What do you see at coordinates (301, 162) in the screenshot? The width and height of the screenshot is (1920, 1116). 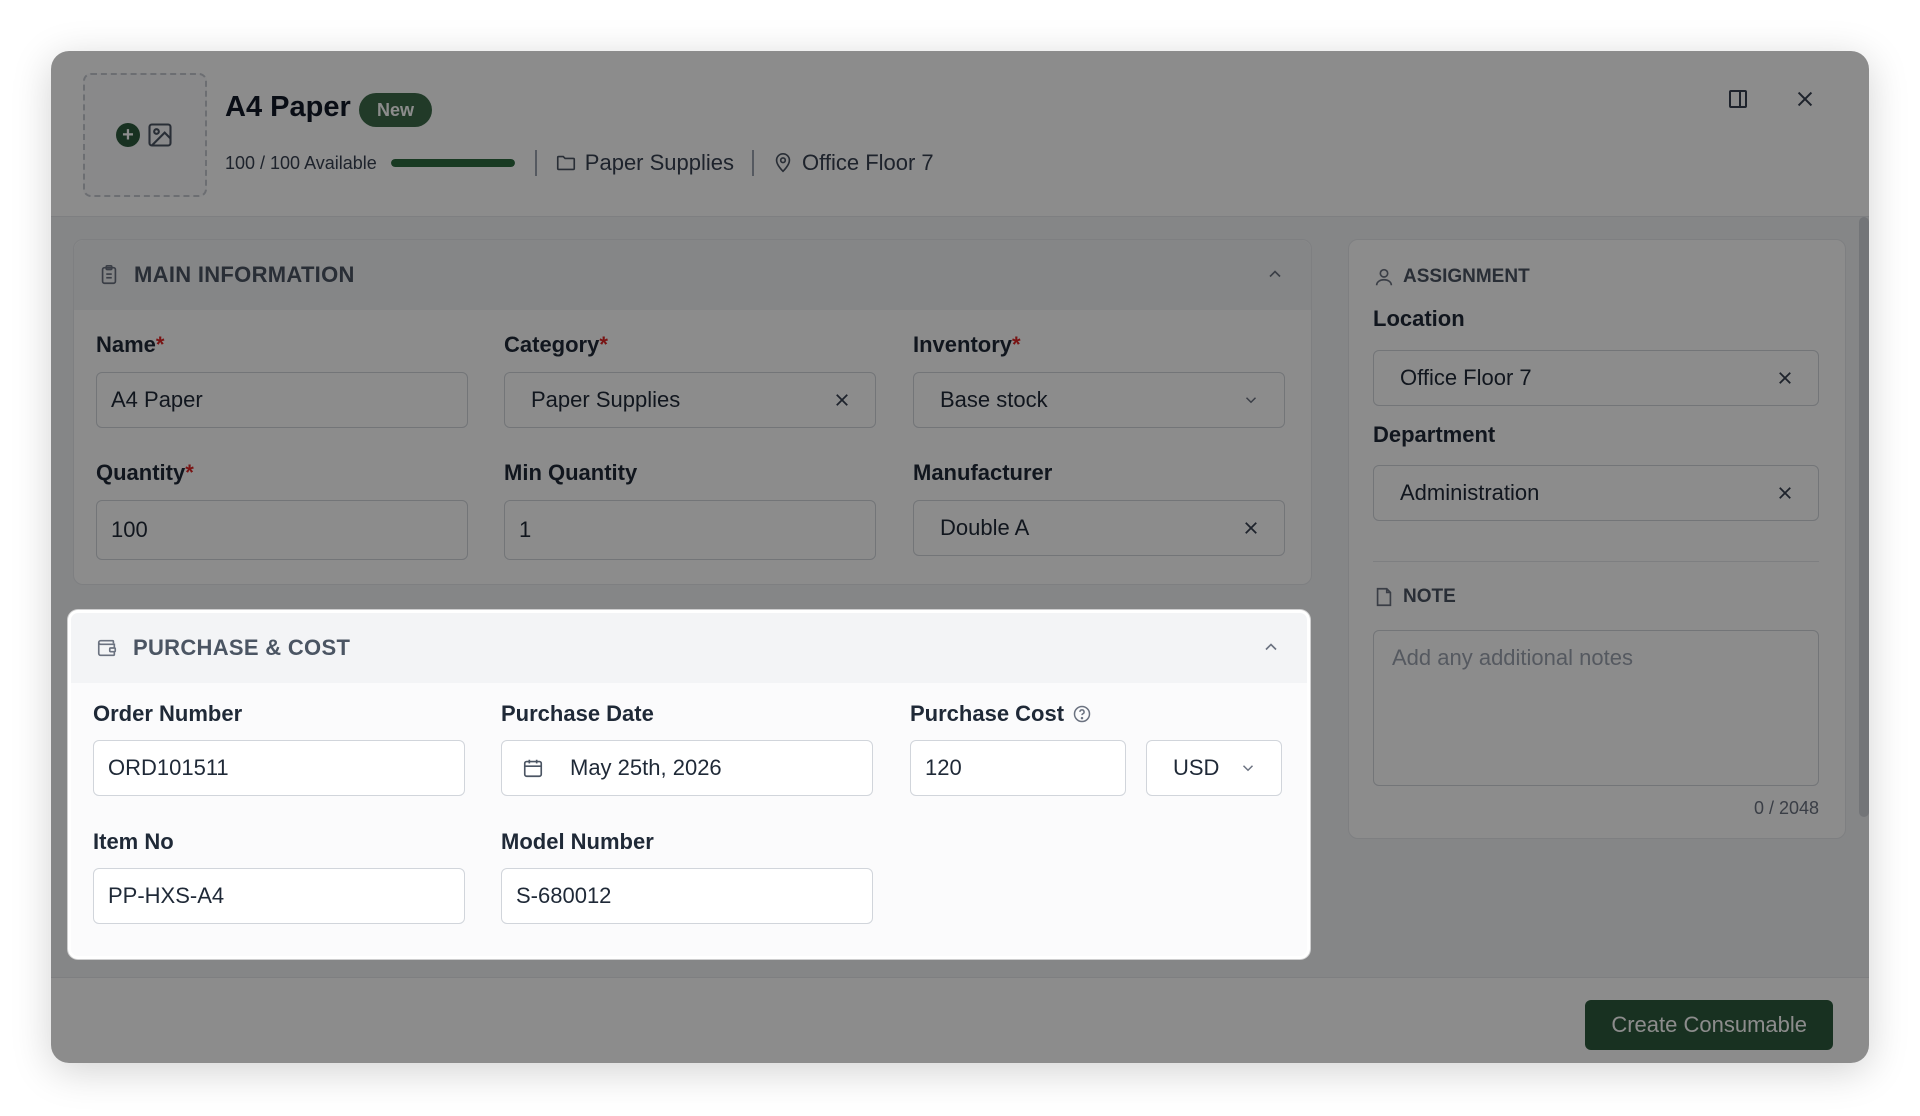 I see `availability-text: 100 / 100 Available` at bounding box center [301, 162].